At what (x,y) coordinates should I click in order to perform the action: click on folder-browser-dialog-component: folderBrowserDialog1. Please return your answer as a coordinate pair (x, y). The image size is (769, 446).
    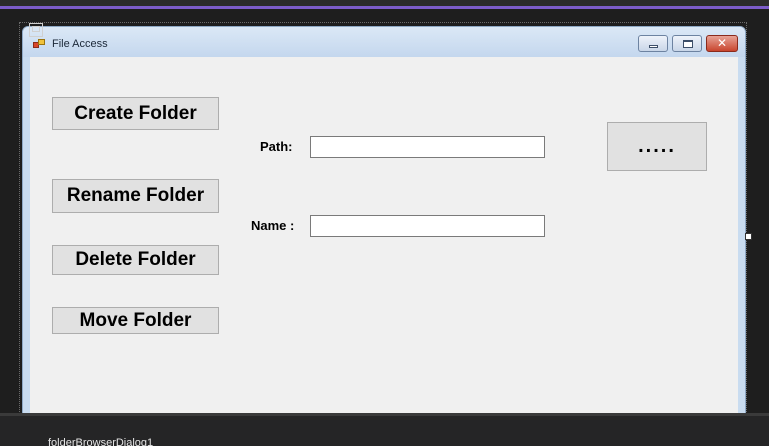
    Looking at the image, I should click on (100, 441).